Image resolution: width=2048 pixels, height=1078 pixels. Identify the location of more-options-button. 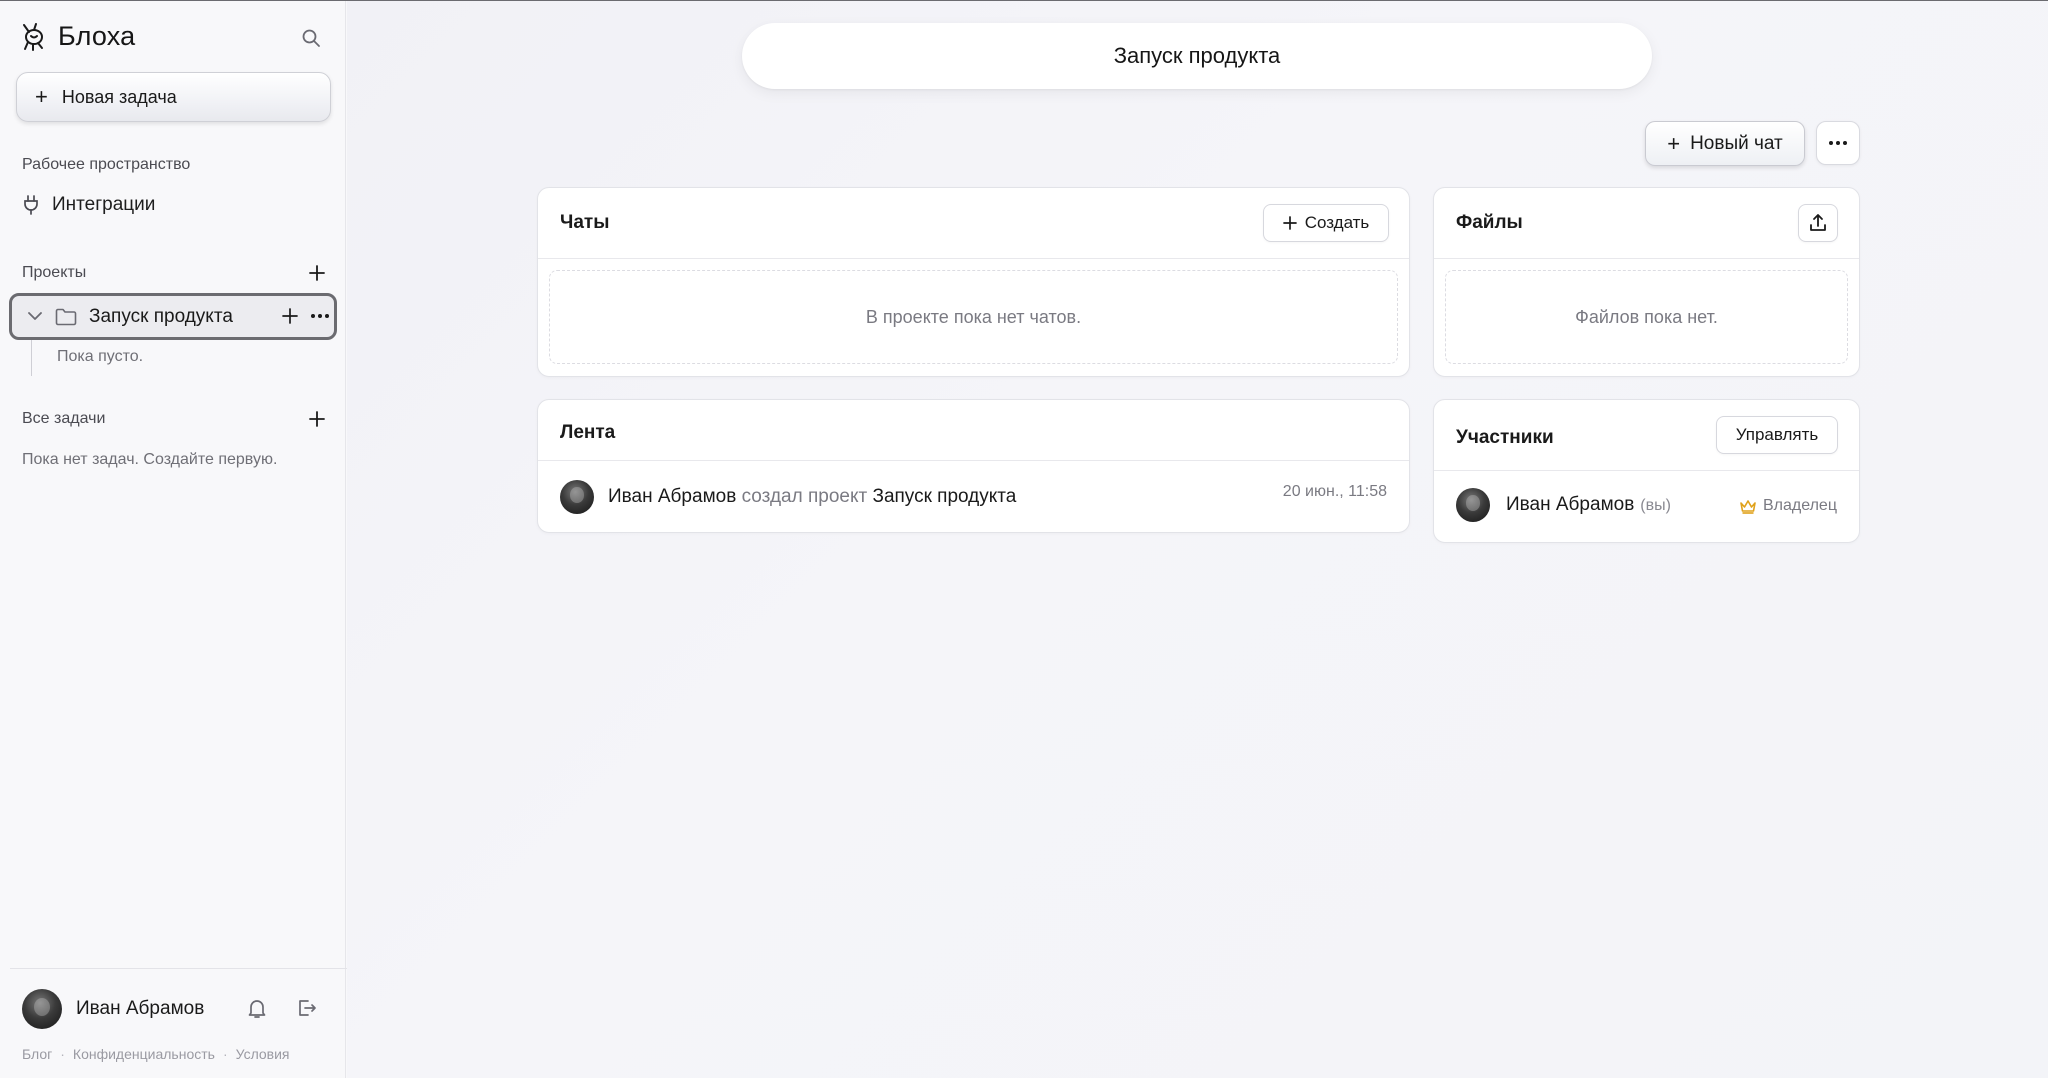
(1838, 143).